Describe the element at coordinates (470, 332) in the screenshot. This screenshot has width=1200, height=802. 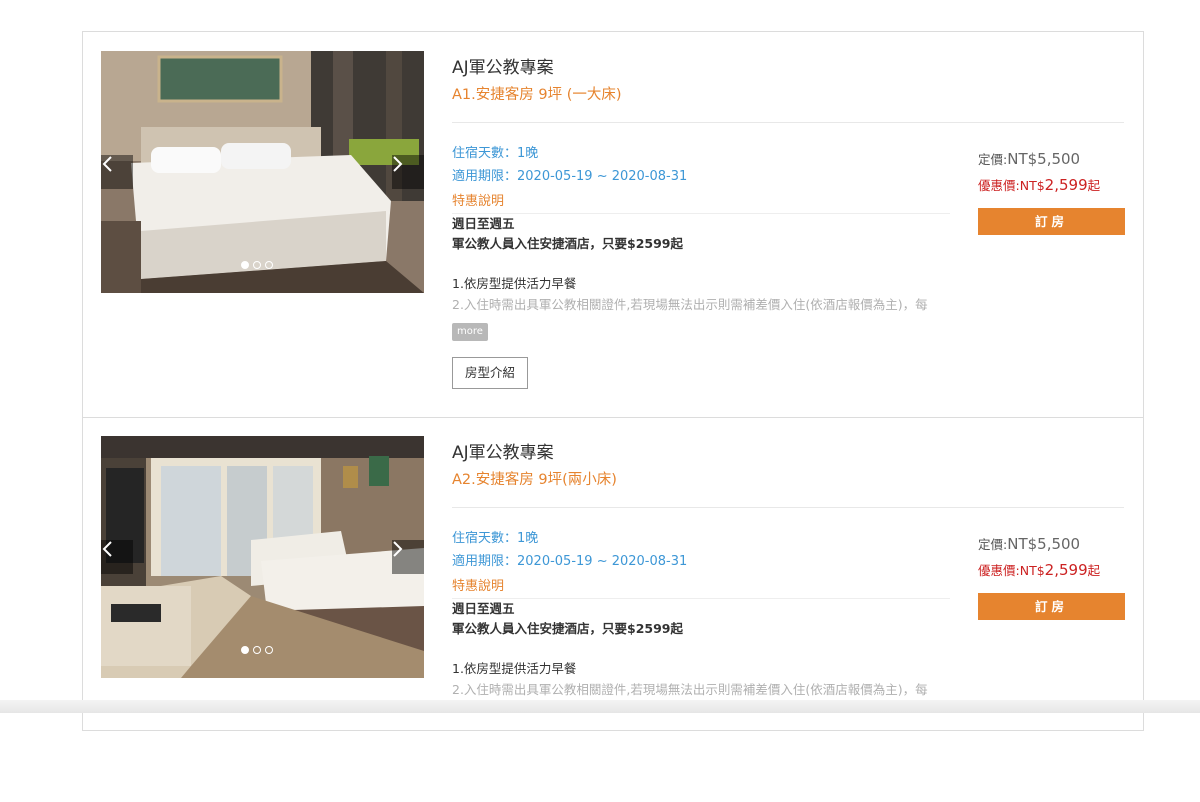
I see `more-button: more` at that location.